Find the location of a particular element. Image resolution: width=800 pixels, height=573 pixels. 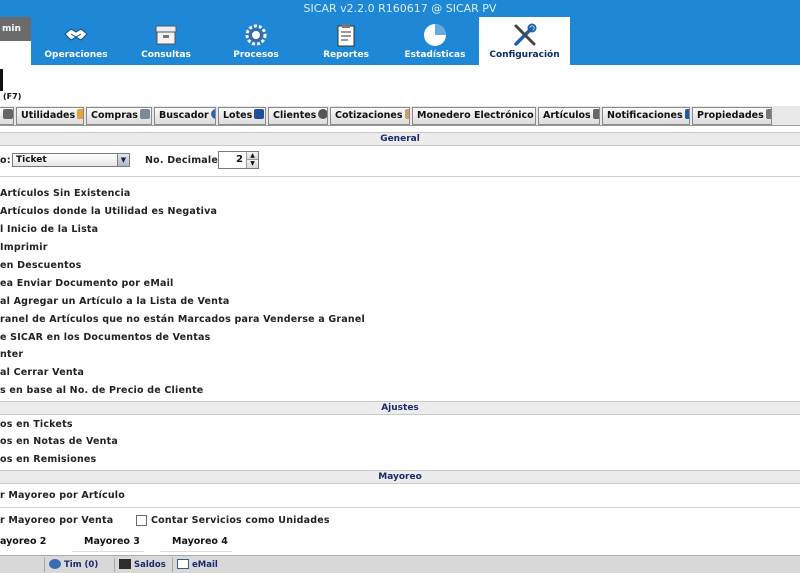

chevron-down-icon: ▼ is located at coordinates (123, 160).